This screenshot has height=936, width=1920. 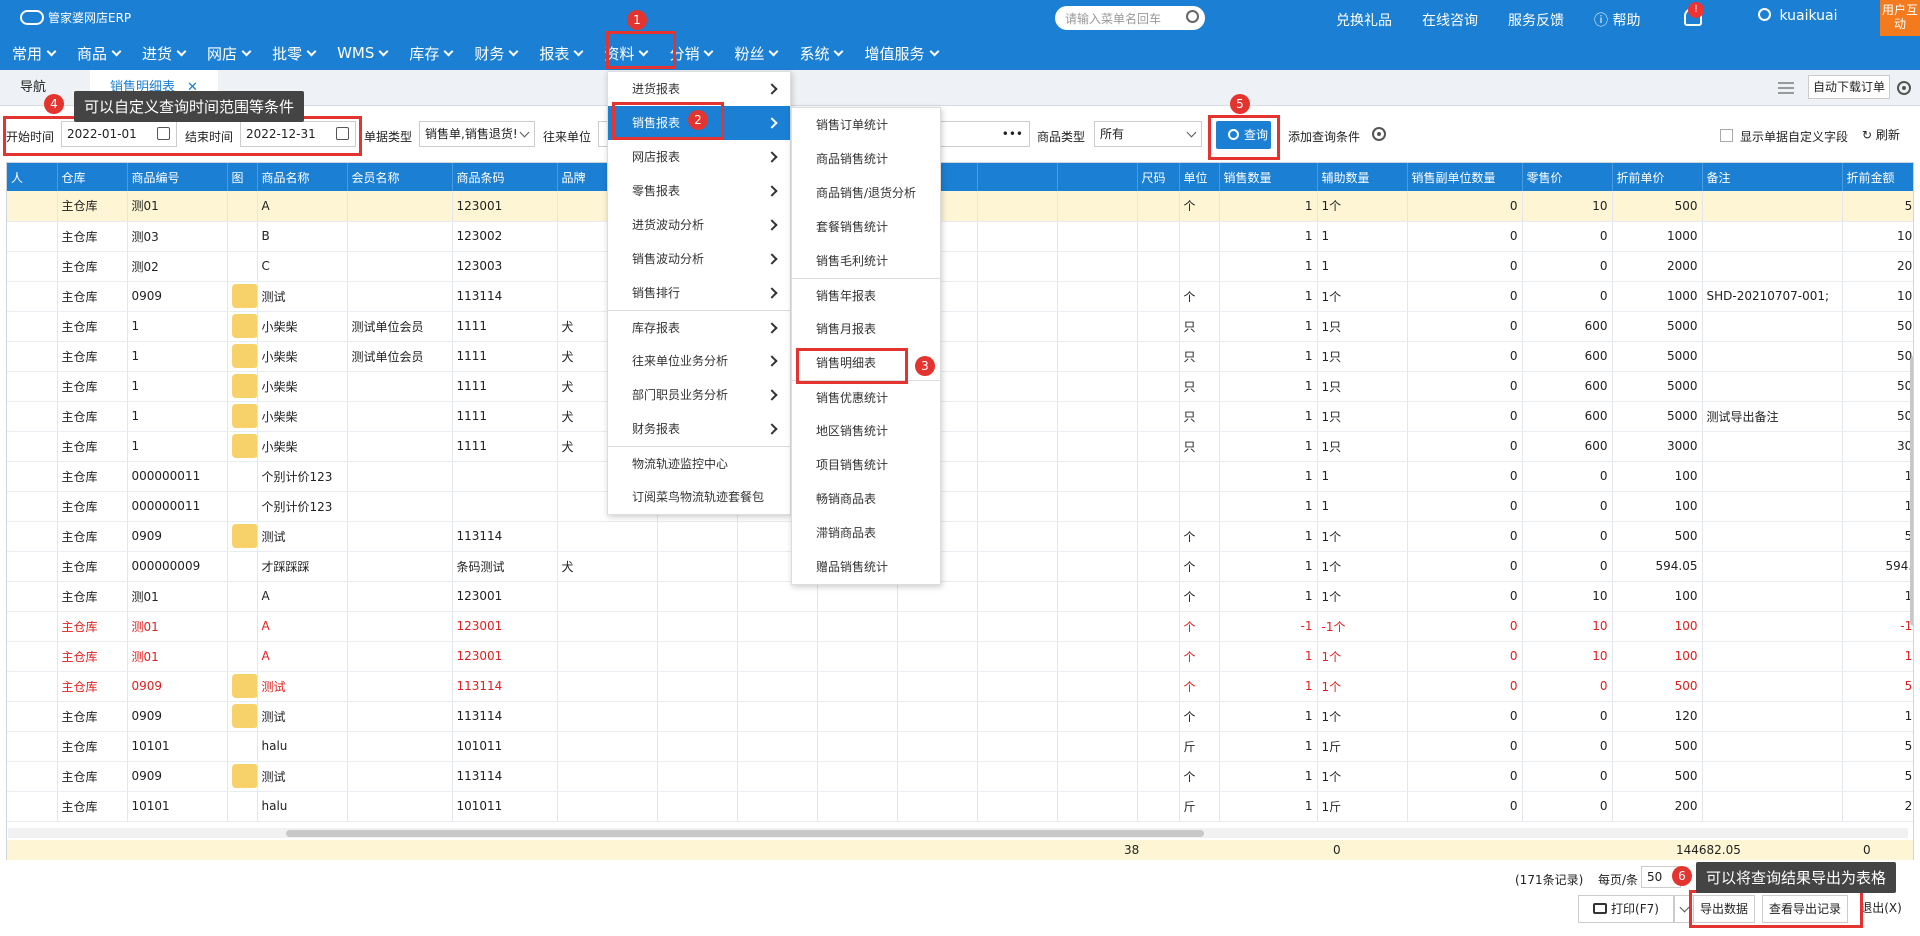 What do you see at coordinates (960, 386) in the screenshot?
I see `table-row: 主仓库1小柴柴1111犬只11只0600500050000.90` at bounding box center [960, 386].